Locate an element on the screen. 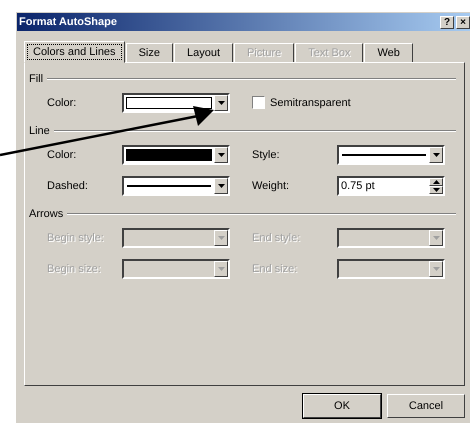  checkbox-label: Semitransparent is located at coordinates (310, 102).